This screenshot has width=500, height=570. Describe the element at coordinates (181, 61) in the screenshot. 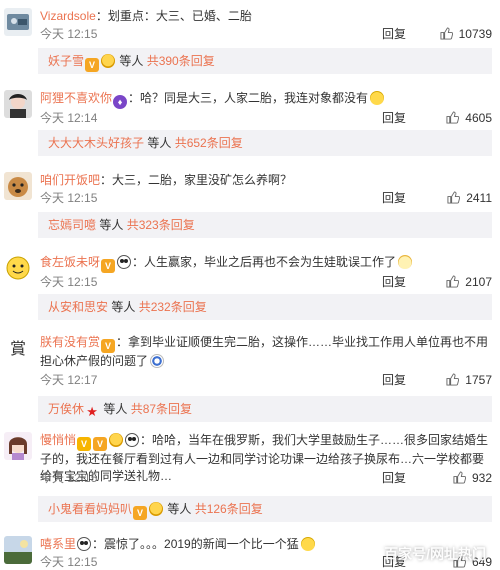

I see `sub-reply-count: 共390条回复` at that location.